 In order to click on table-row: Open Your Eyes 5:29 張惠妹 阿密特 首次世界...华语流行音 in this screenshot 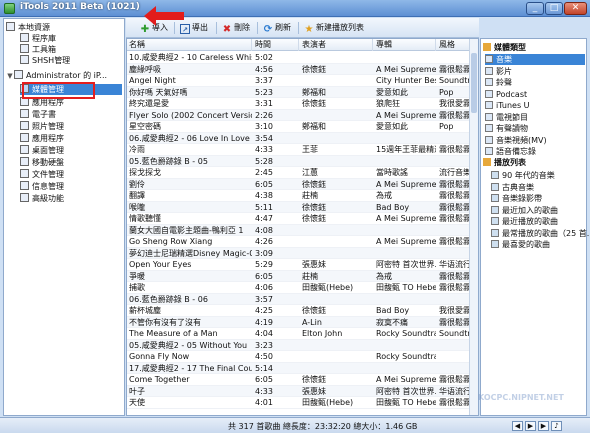, I will do `click(298, 265)`.